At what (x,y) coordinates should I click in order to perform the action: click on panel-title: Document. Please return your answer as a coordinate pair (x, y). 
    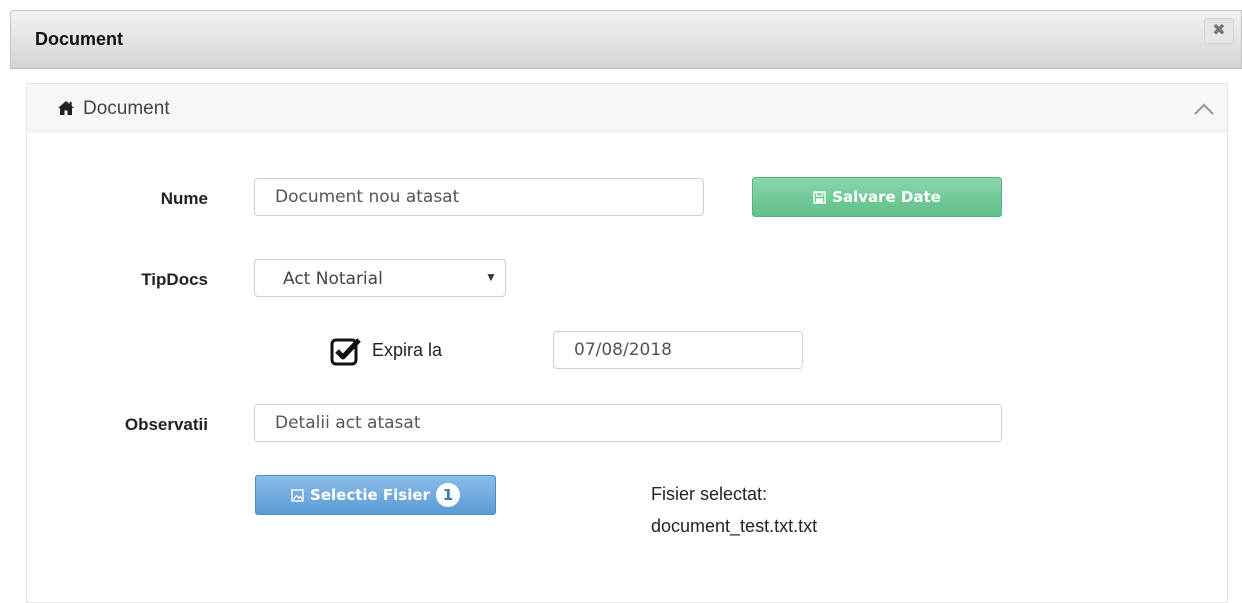
    Looking at the image, I should click on (126, 108).